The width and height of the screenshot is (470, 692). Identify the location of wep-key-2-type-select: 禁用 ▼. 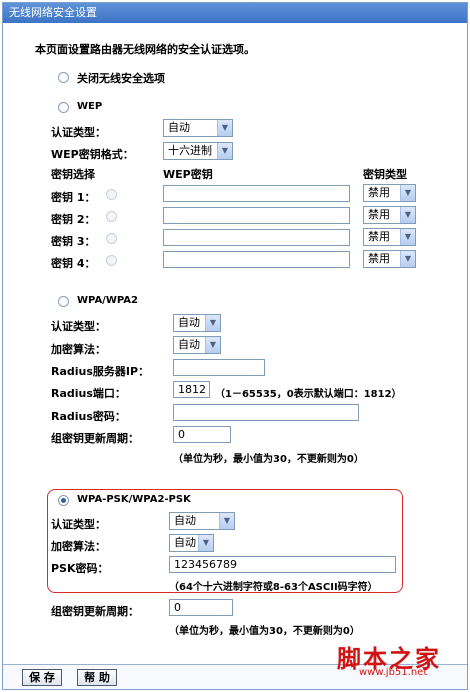
(389, 215).